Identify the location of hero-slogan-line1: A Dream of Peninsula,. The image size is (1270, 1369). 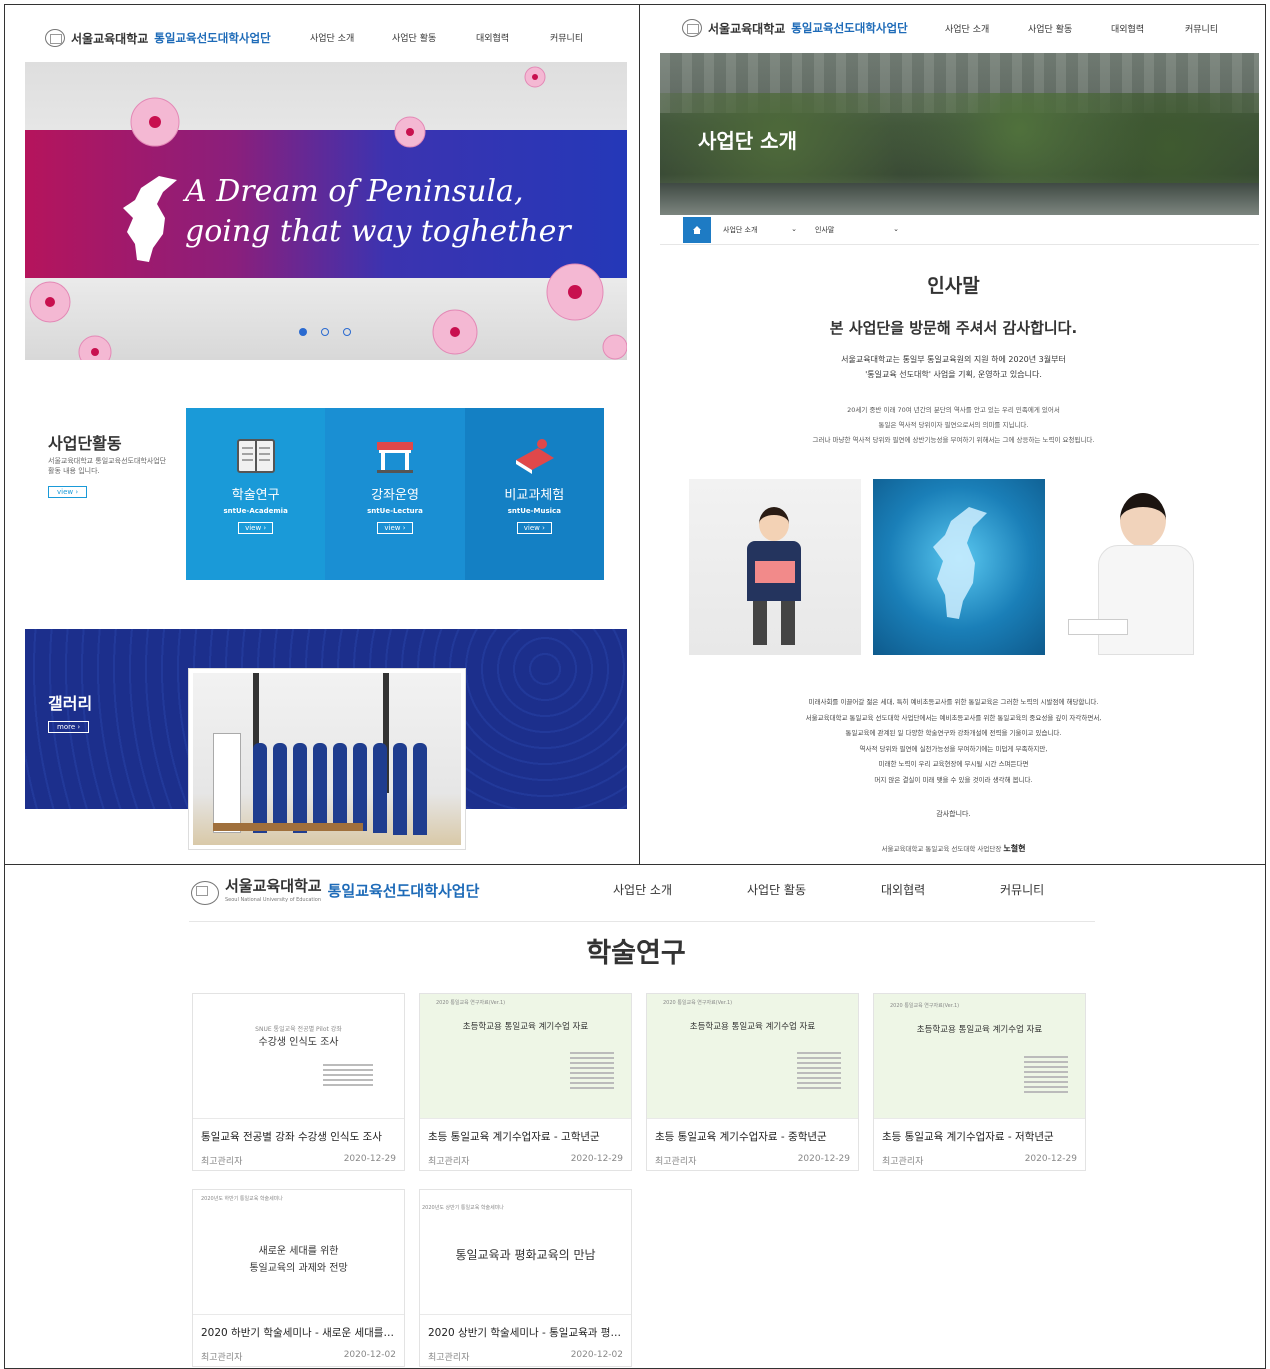
(354, 191).